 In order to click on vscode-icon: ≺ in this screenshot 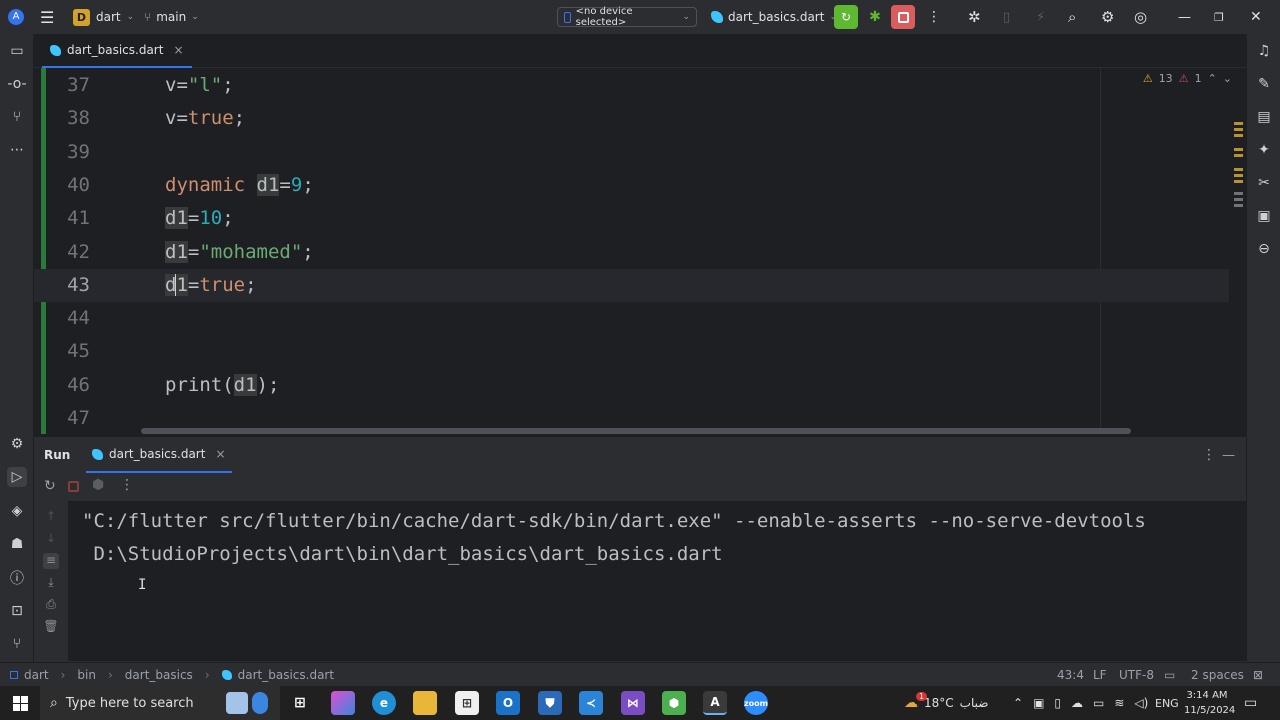, I will do `click(591, 703)`.